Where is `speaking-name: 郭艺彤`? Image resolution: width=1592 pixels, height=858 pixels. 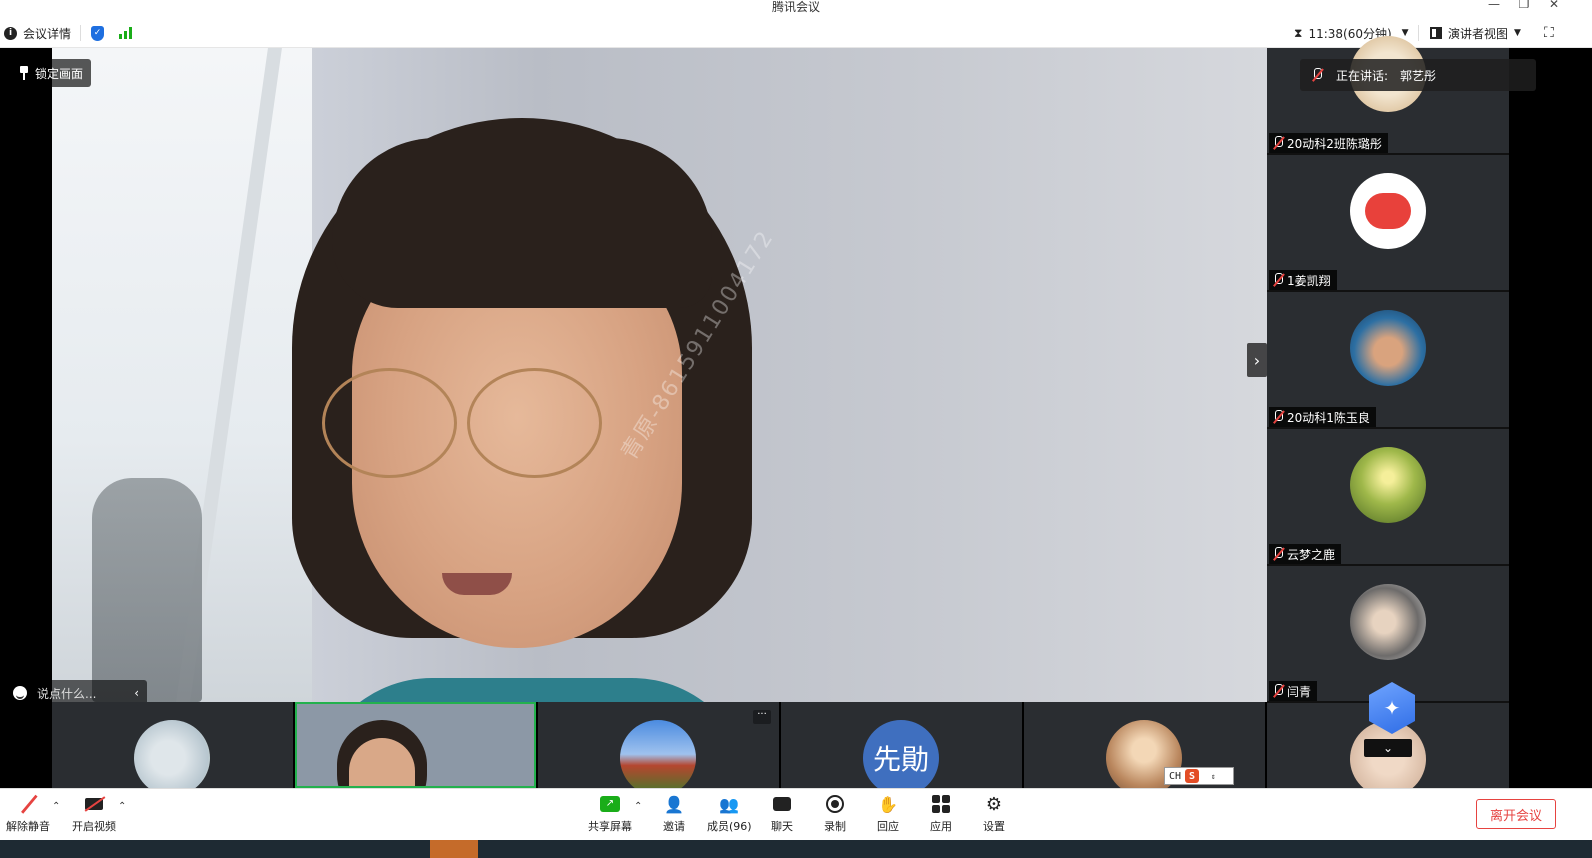
speaking-name: 郭艺彤 is located at coordinates (1418, 75).